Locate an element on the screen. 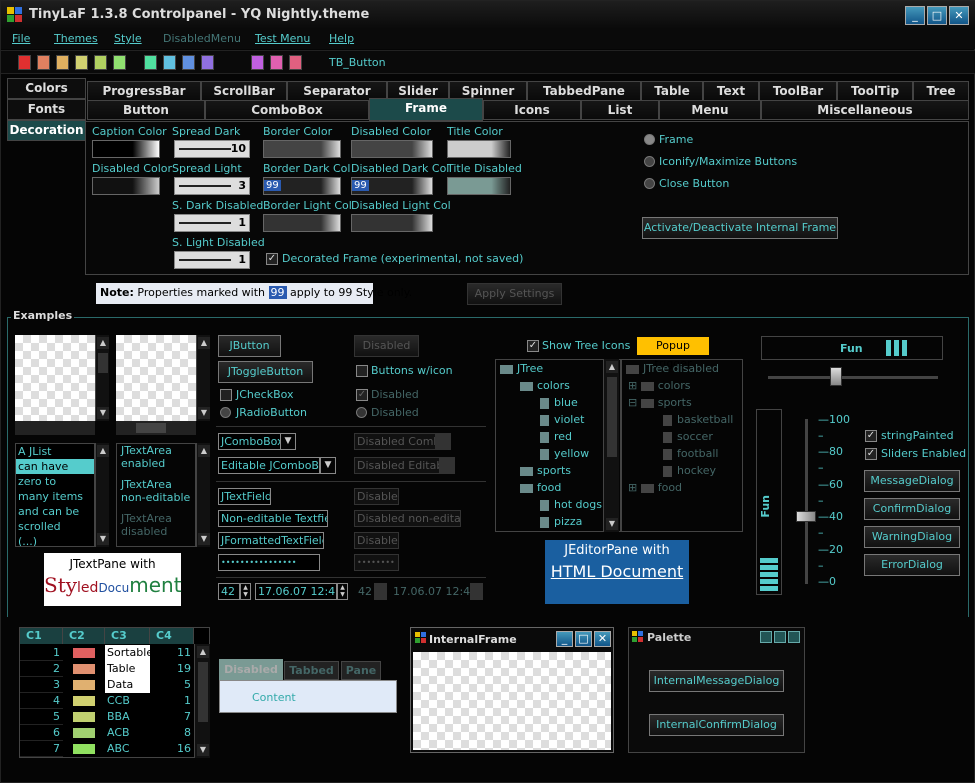 The image size is (975, 783). list-item: (...) is located at coordinates (55, 540).